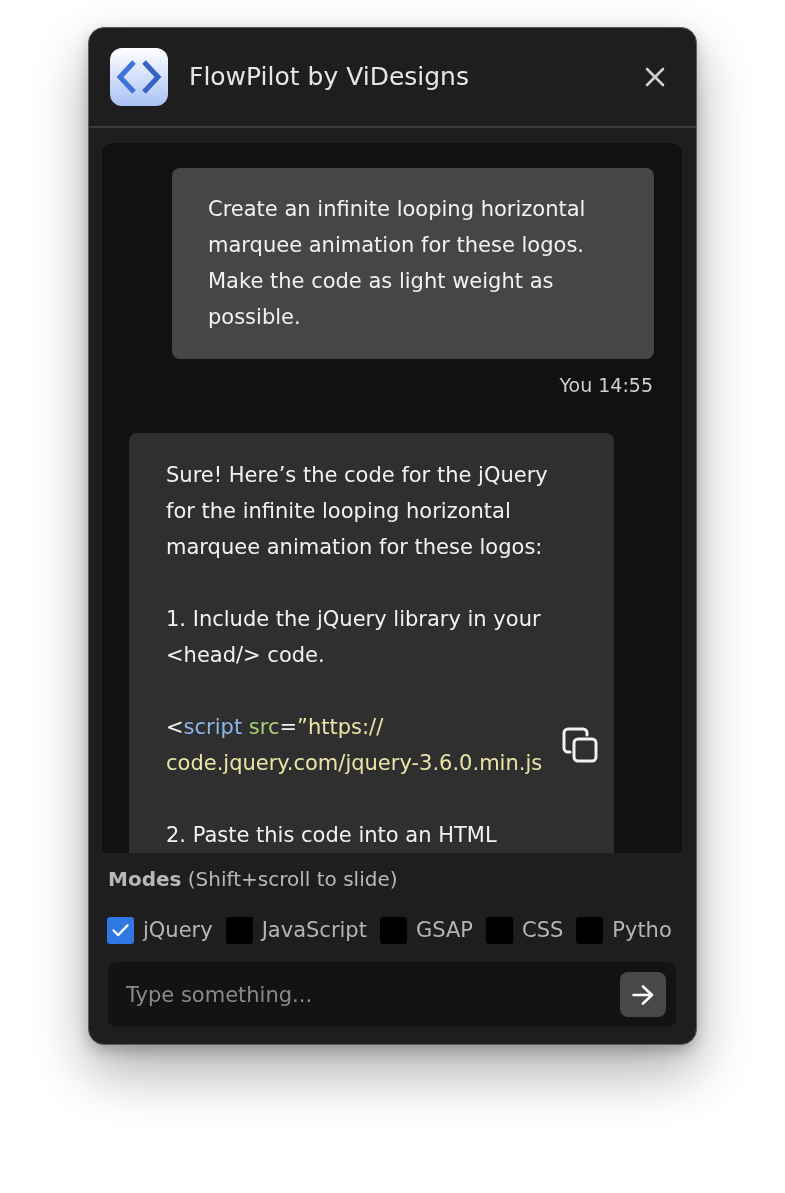  What do you see at coordinates (542, 930) in the screenshot?
I see `option-label: CSS` at bounding box center [542, 930].